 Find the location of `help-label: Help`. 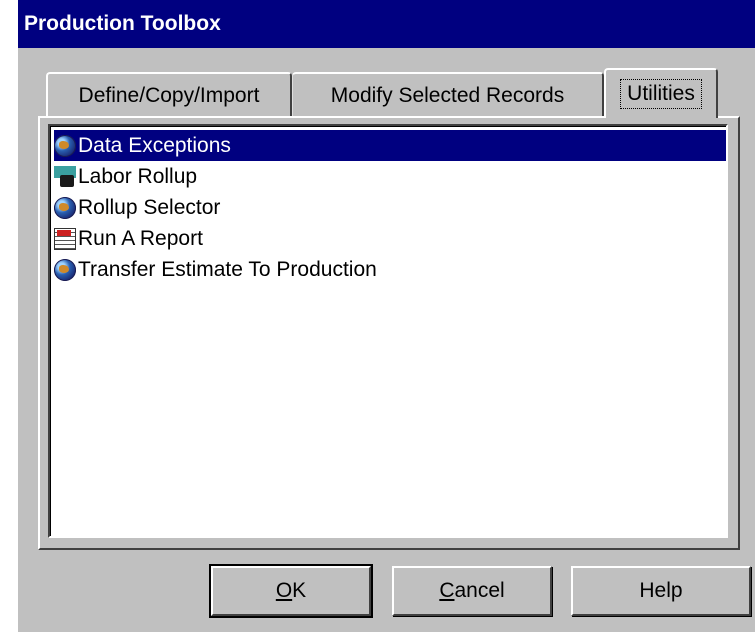

help-label: Help is located at coordinates (661, 590).